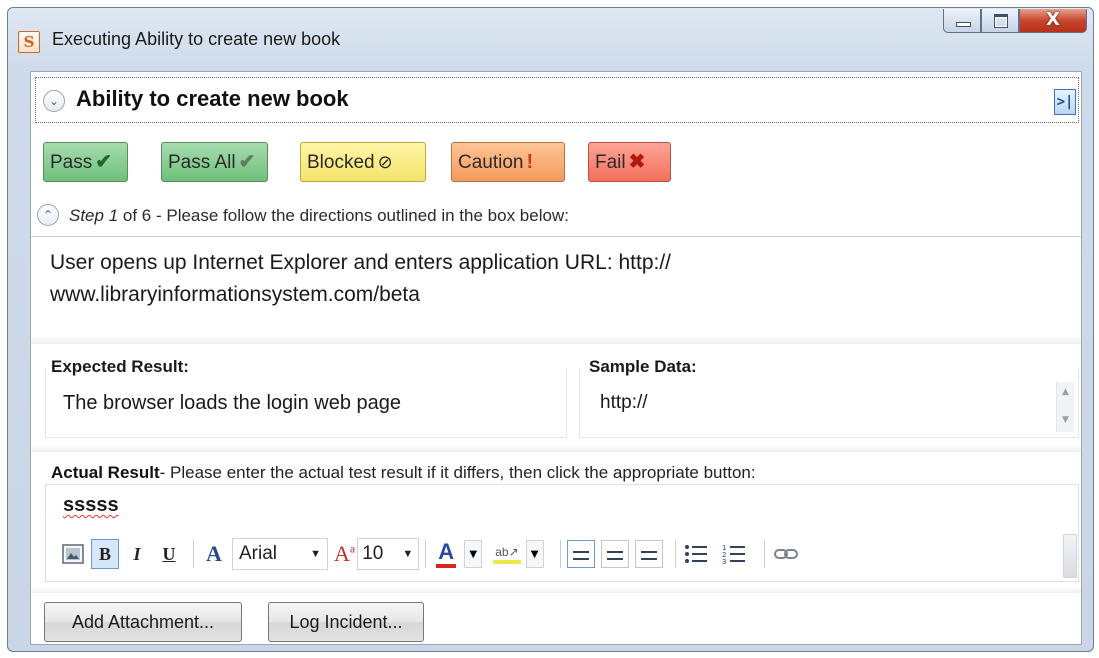  I want to click on font-size-icon: Aa, so click(345, 553).